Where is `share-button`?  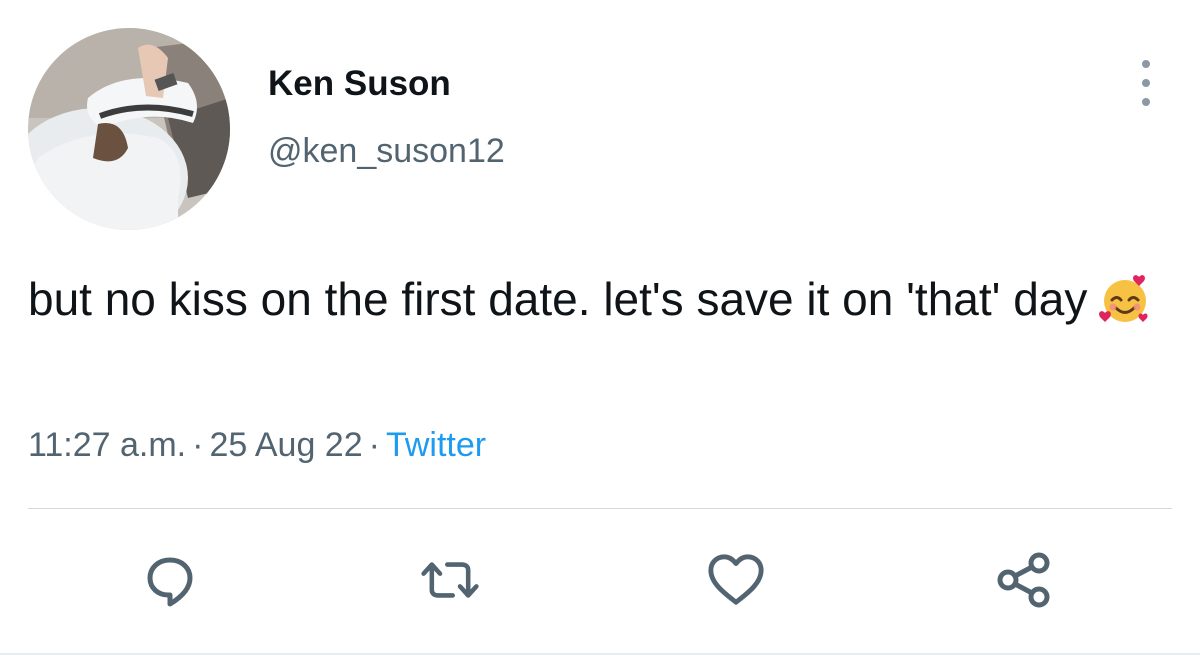
share-button is located at coordinates (1024, 580).